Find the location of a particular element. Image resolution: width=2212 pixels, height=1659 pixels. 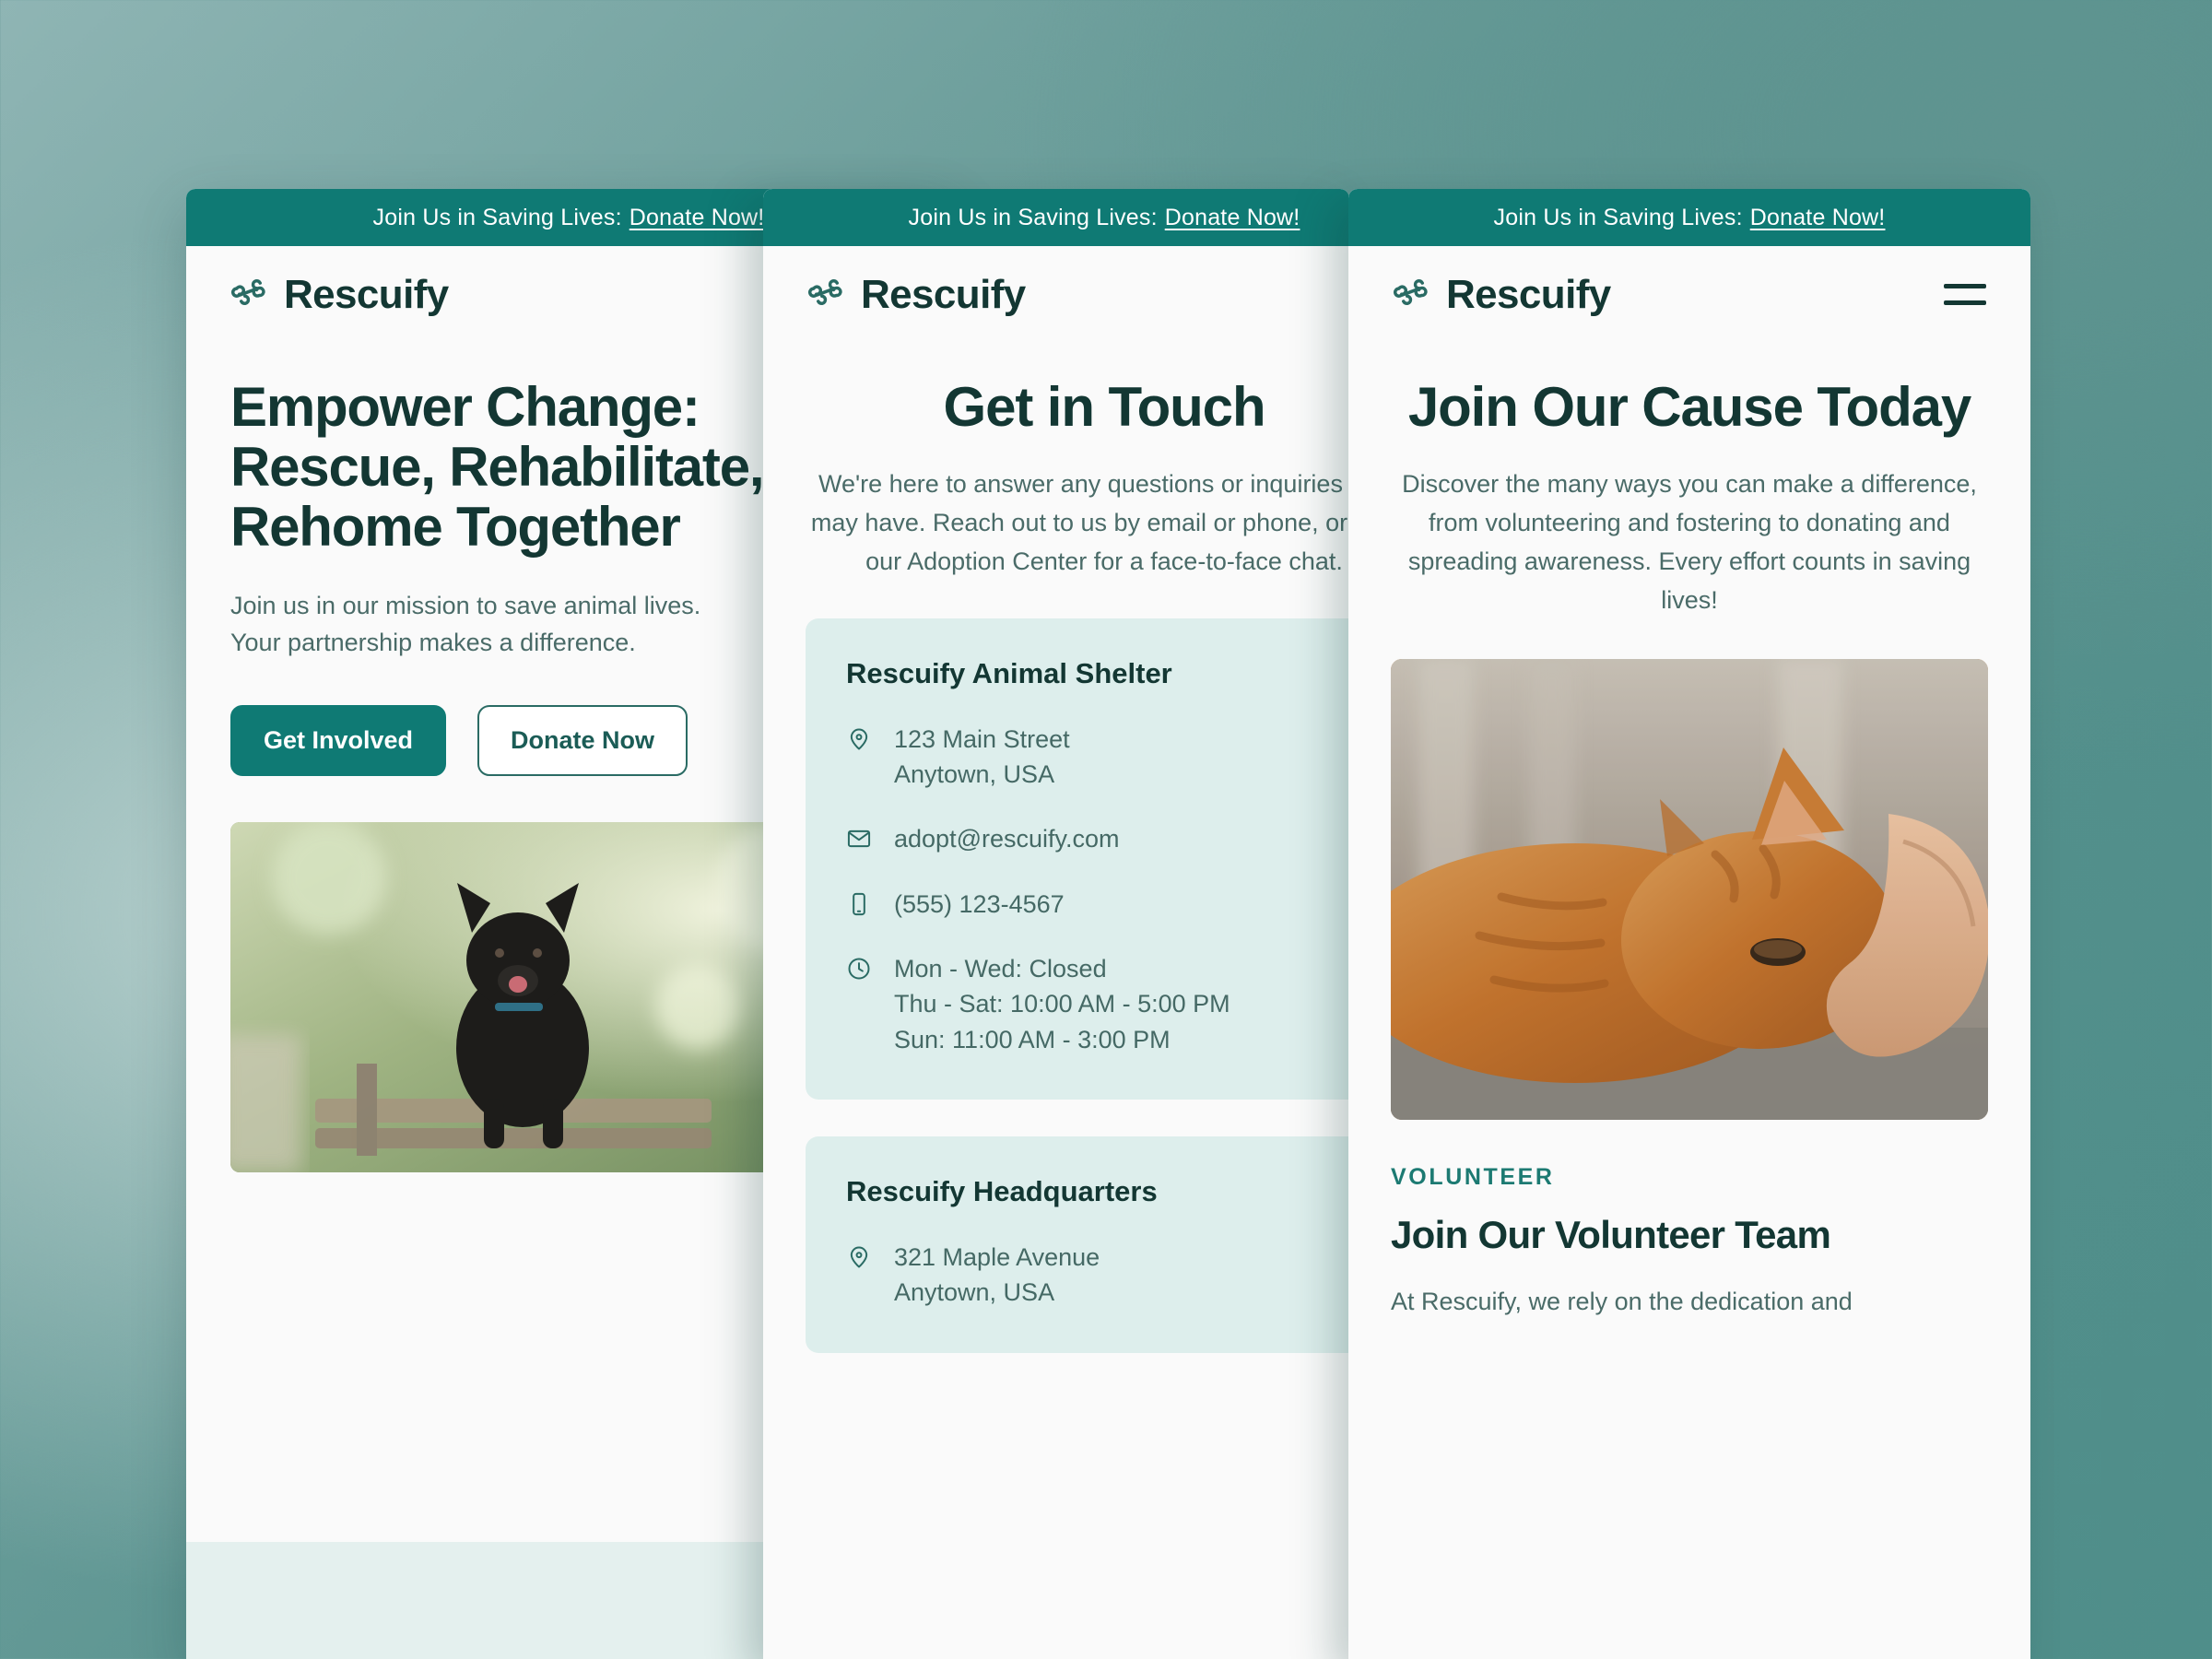

address-lines: 123 Main Street Anytown, USA is located at coordinates (982, 757).